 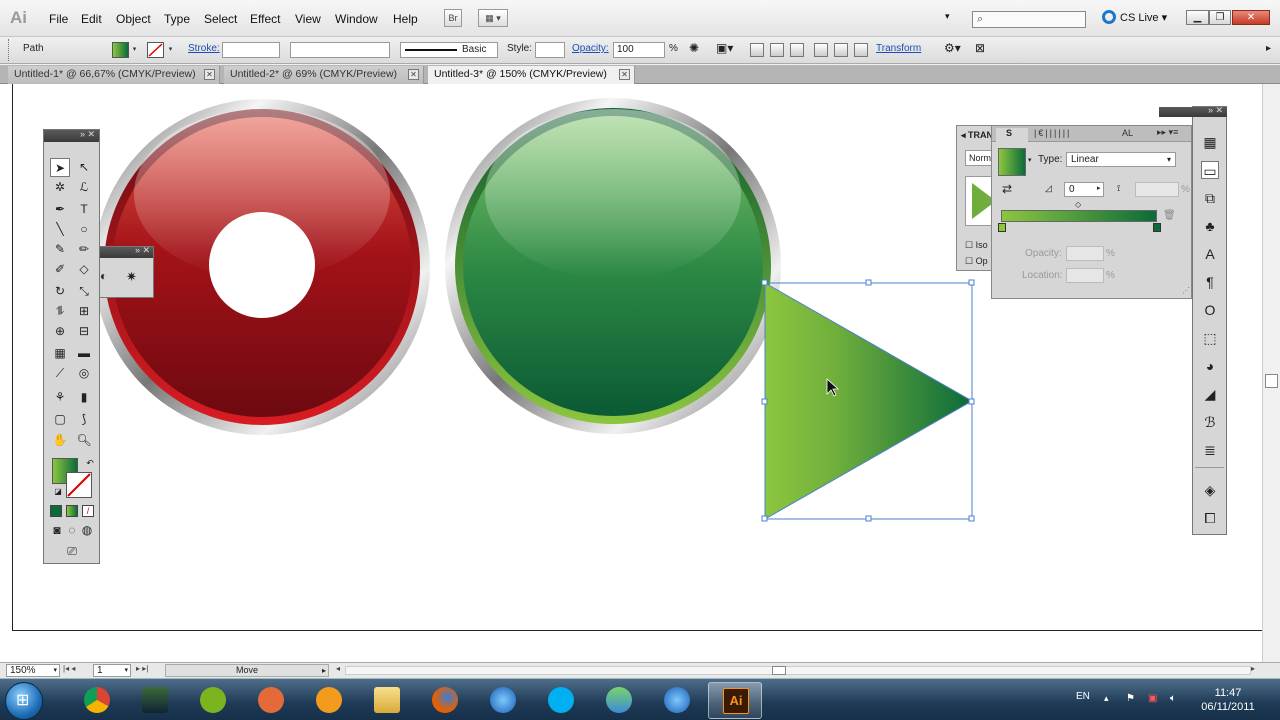 What do you see at coordinates (204, 48) in the screenshot?
I see `stroke-link: Stroke:` at bounding box center [204, 48].